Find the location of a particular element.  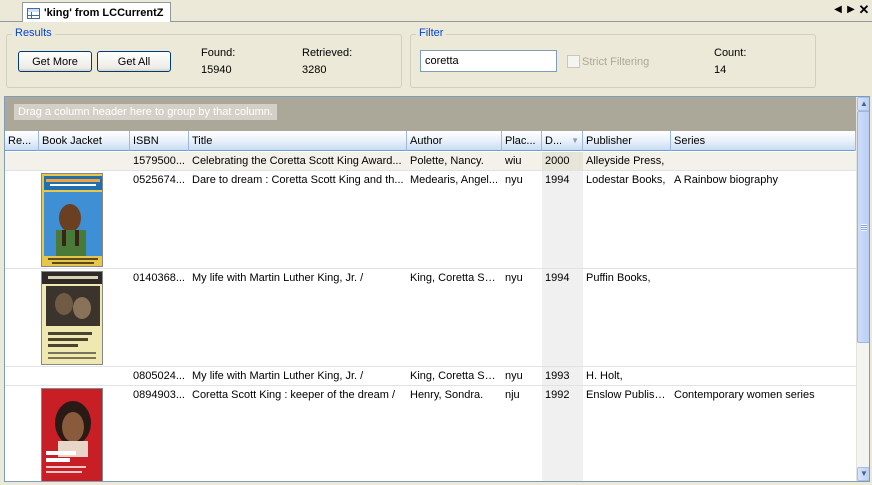

column-header-publisher: Publisher is located at coordinates (627, 141).